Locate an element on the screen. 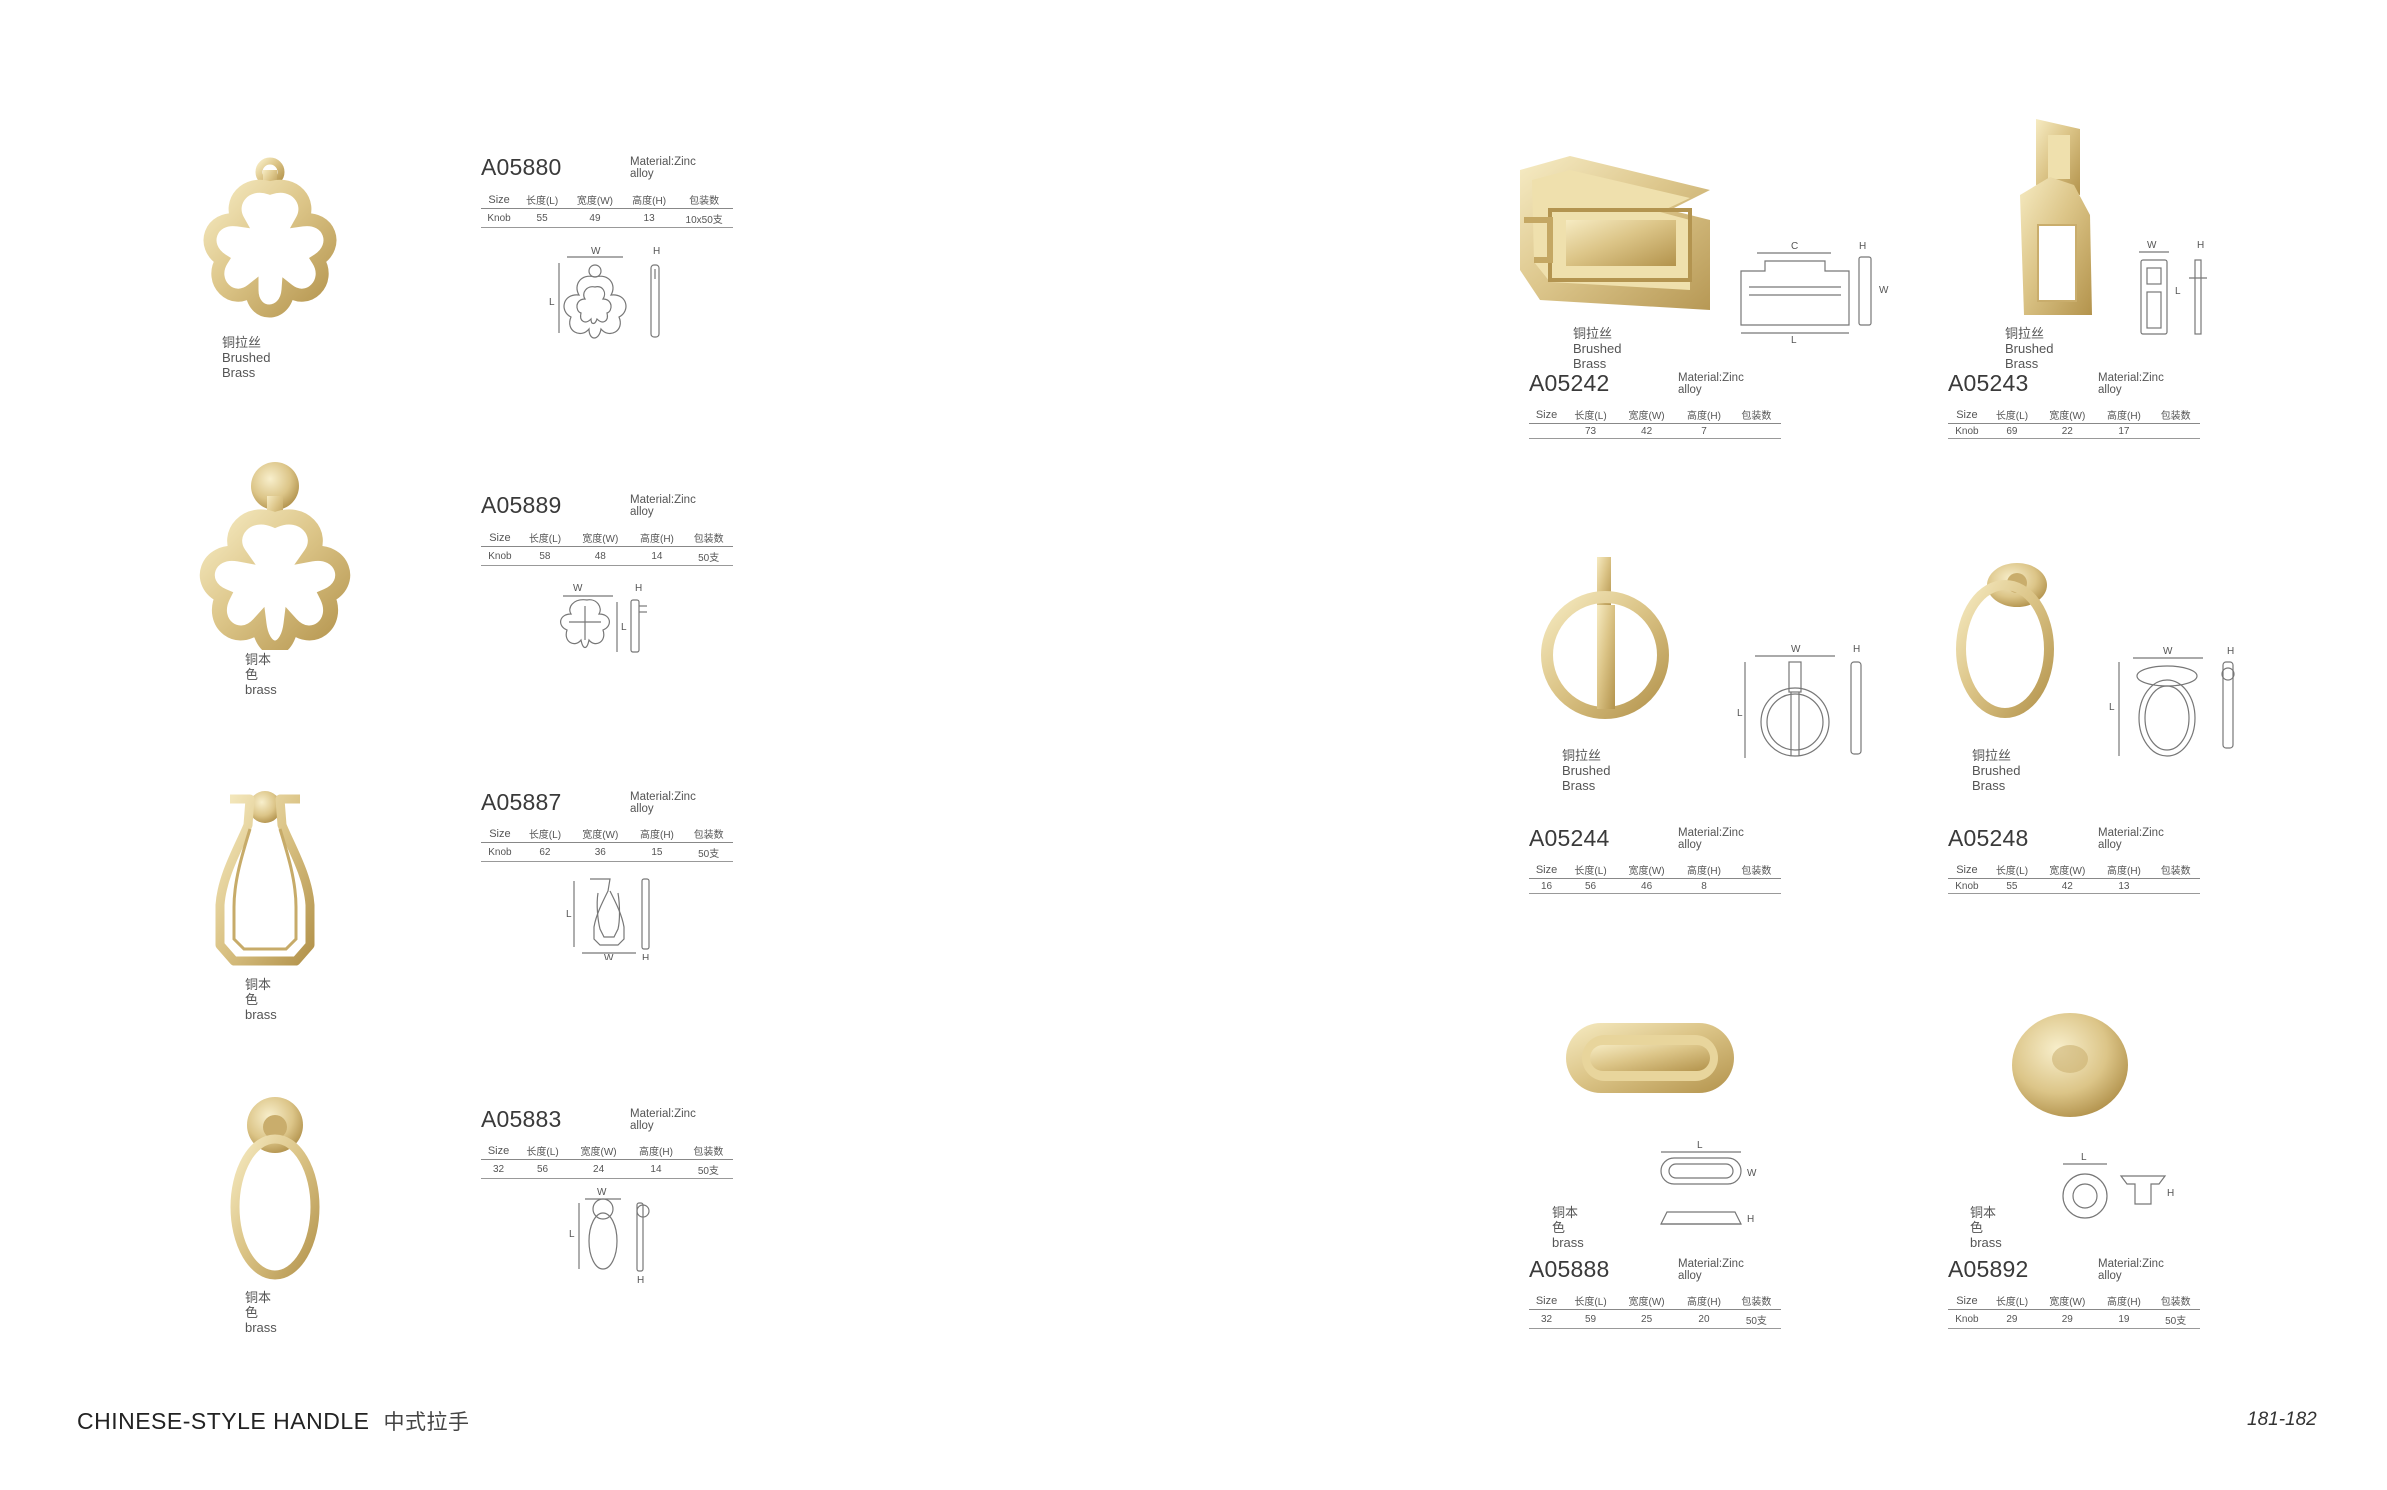 Image resolution: width=2387 pixels, height=1490 pixels. spec-cell: 16 is located at coordinates (1547, 886).